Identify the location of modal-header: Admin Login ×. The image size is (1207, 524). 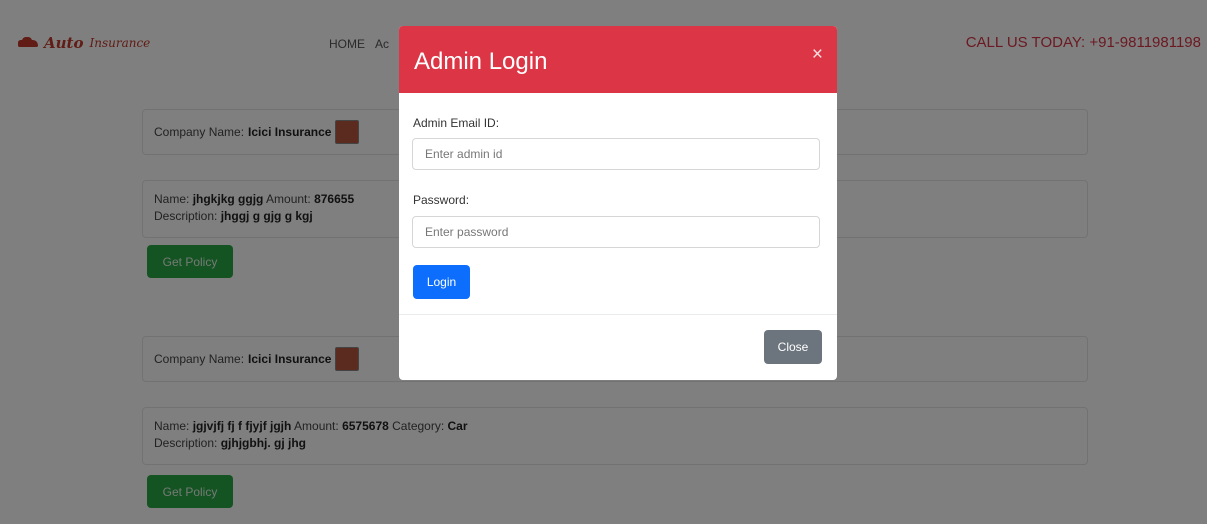
(618, 59).